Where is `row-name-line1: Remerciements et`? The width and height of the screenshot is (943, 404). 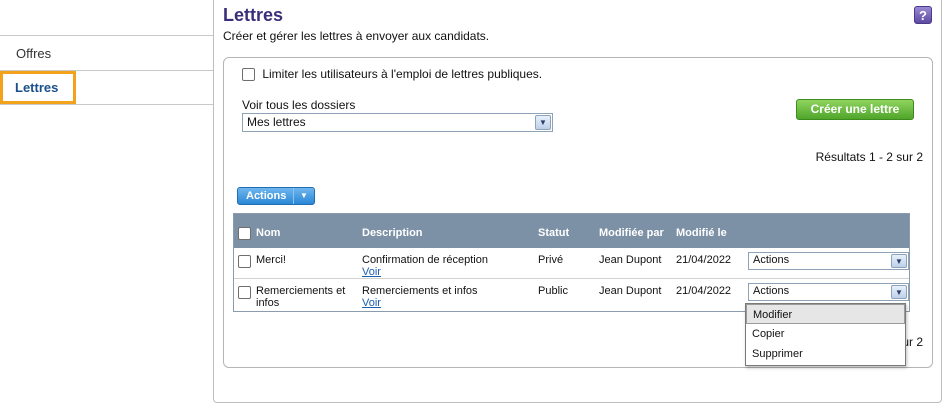
row-name-line1: Remerciements et is located at coordinates (301, 291).